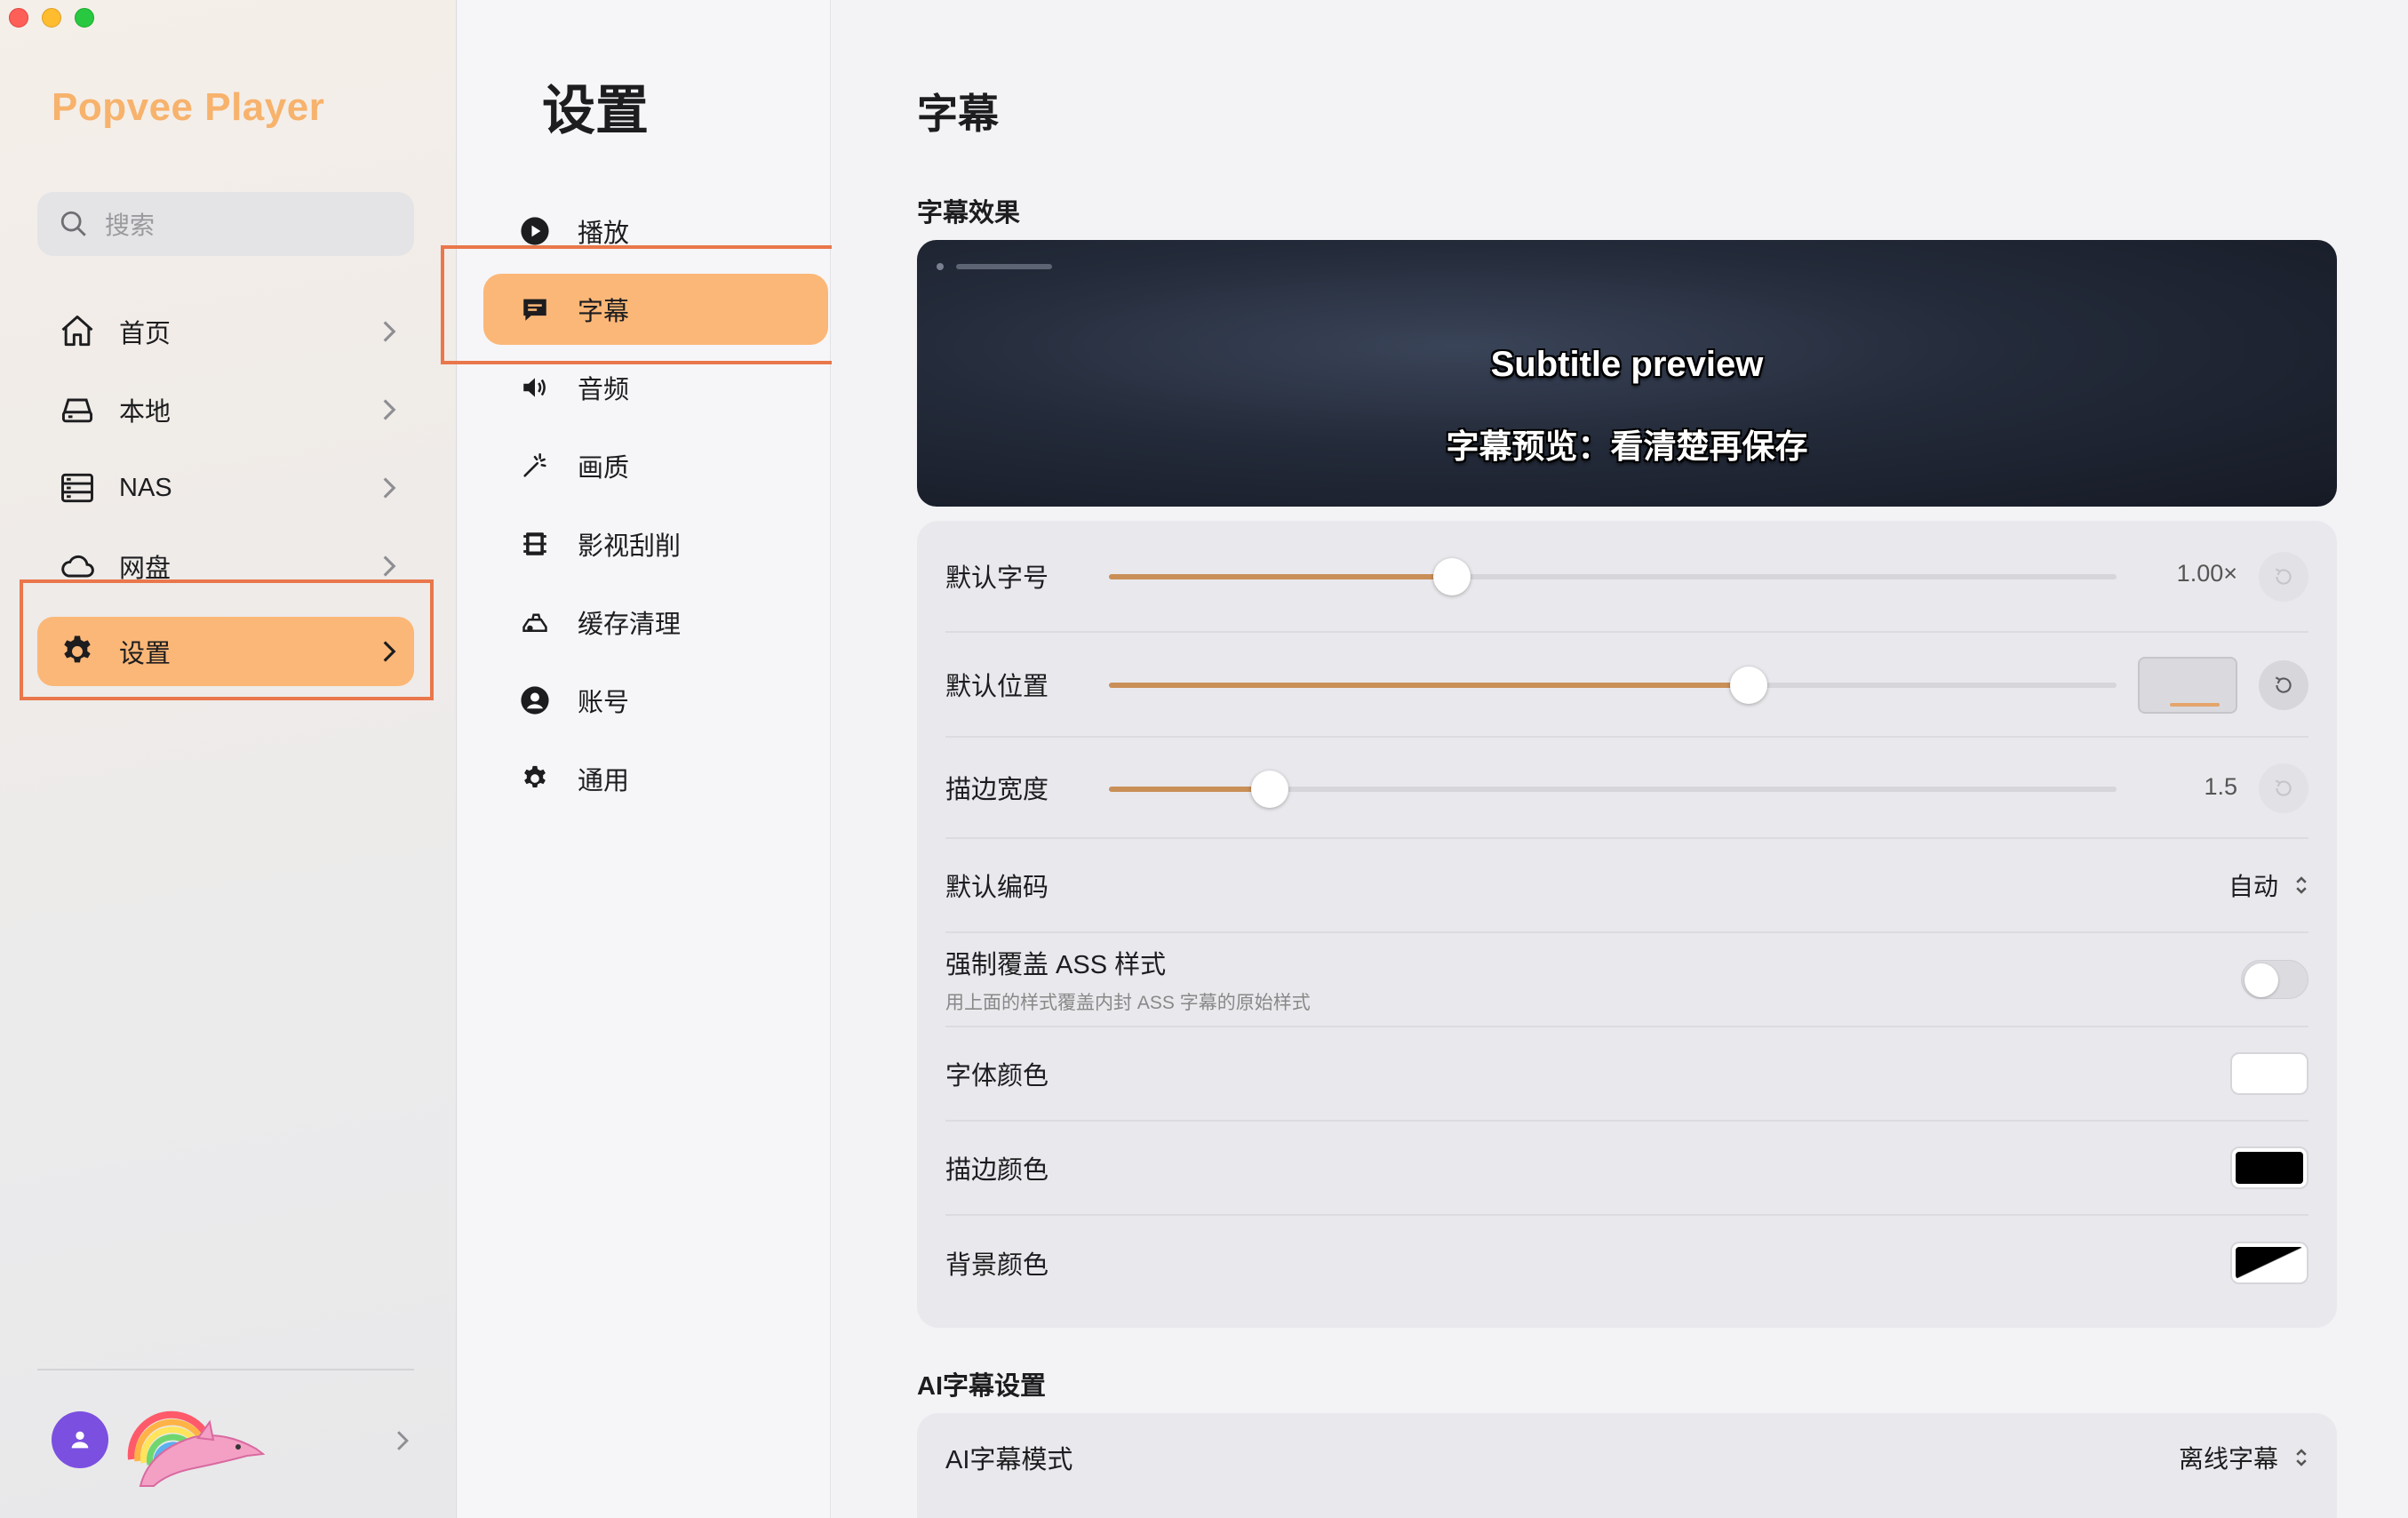 The height and width of the screenshot is (1518, 2408). What do you see at coordinates (77, 488) in the screenshot?
I see `server-icon` at bounding box center [77, 488].